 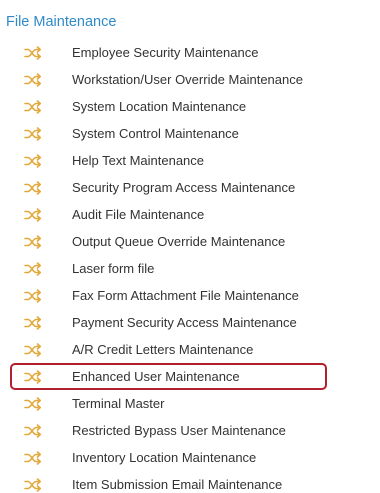 I want to click on menu-item-label: Employee Security Maintenance, so click(x=165, y=52).